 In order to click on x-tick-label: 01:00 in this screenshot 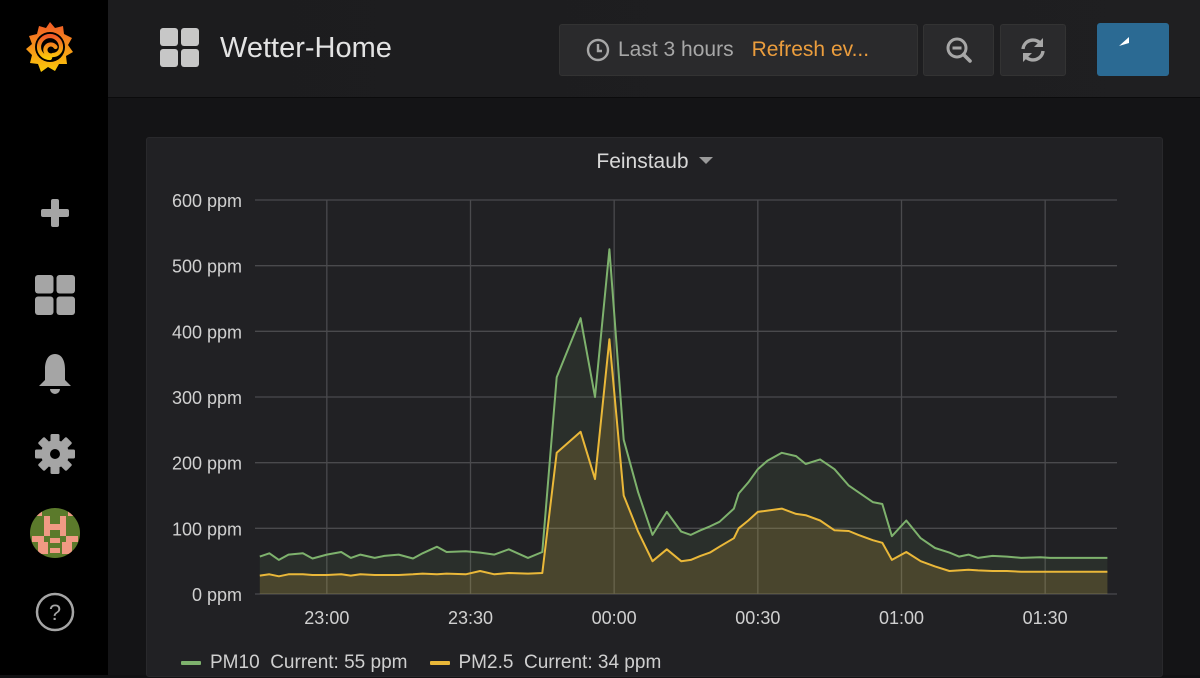, I will do `click(901, 618)`.